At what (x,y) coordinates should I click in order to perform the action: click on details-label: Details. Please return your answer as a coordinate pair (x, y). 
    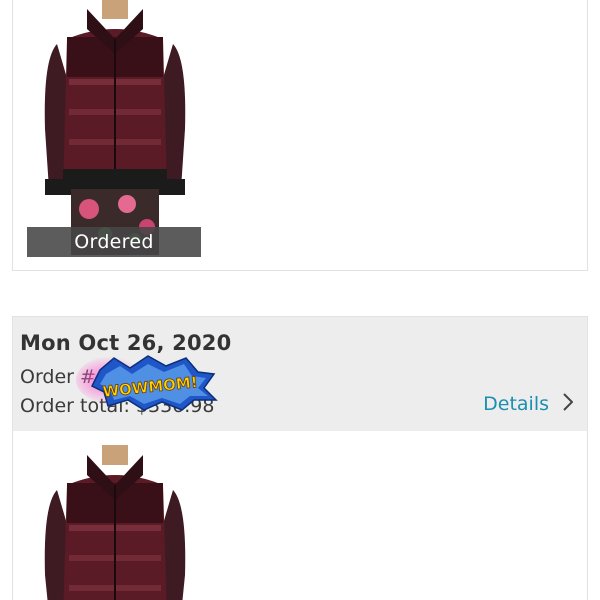
    Looking at the image, I should click on (516, 404).